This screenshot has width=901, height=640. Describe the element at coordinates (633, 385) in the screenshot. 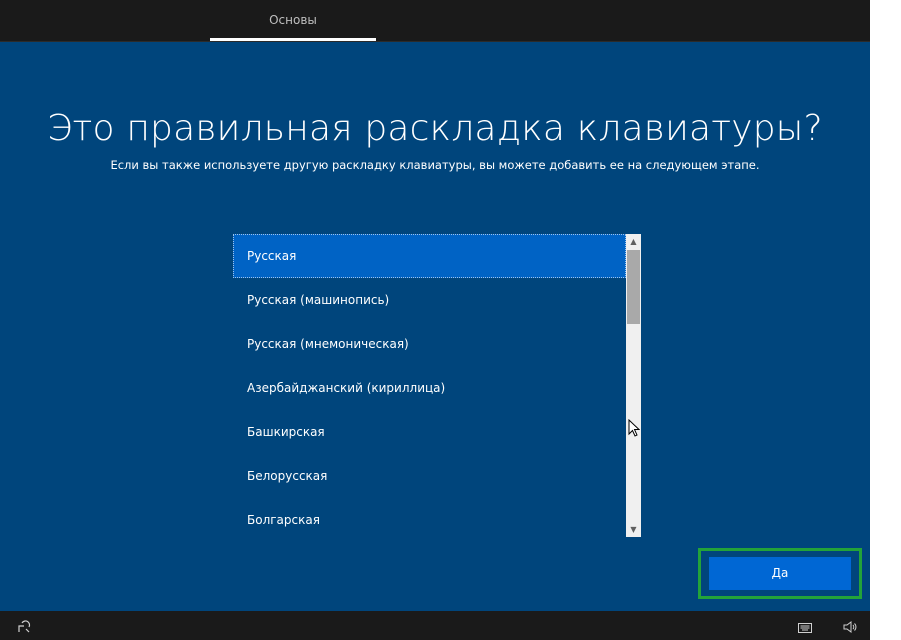

I see `list-scrollbar: ▲ ▼` at that location.